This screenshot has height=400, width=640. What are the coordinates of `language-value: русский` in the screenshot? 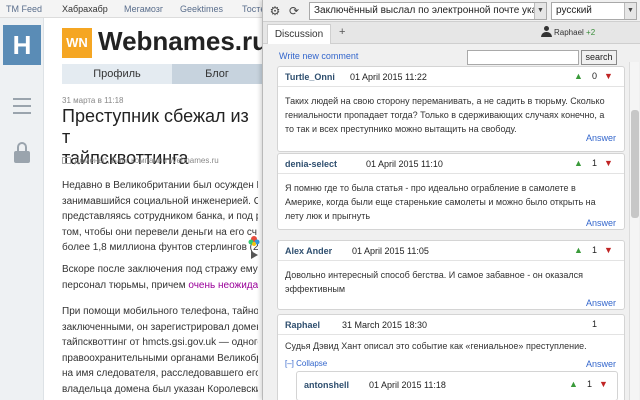 It's located at (574, 10).